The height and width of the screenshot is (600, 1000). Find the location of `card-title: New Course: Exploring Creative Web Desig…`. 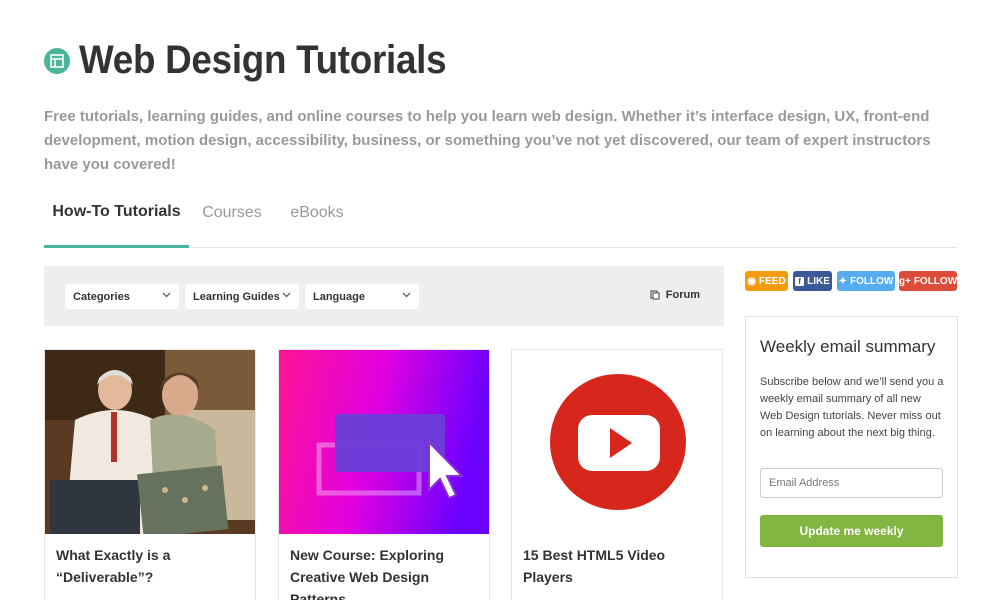

card-title: New Course: Exploring Creative Web Desig… is located at coordinates (367, 573).